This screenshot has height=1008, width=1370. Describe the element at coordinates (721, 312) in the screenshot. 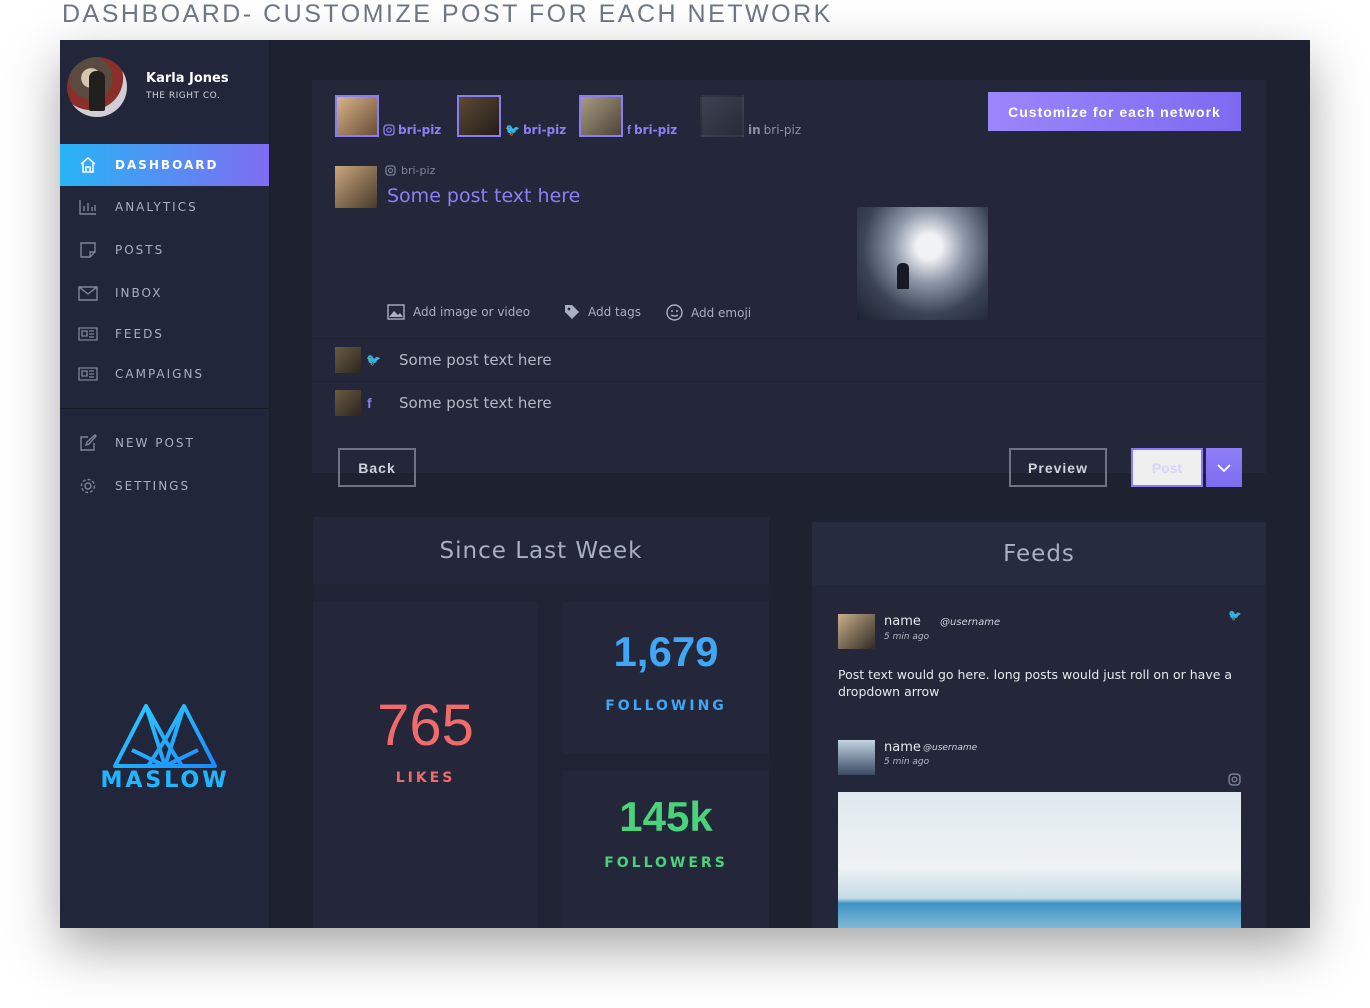

I see `add-emoji-label: Add emoji` at that location.